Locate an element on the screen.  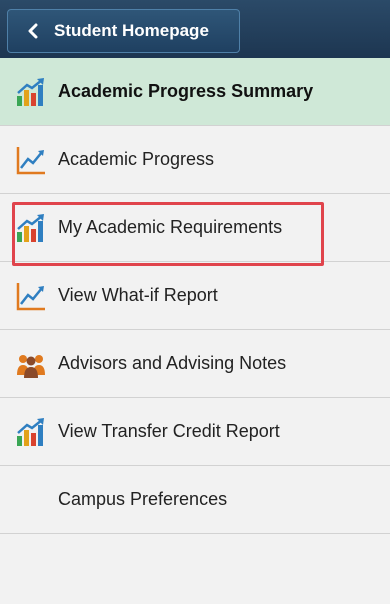
people-group-icon is located at coordinates (31, 364).